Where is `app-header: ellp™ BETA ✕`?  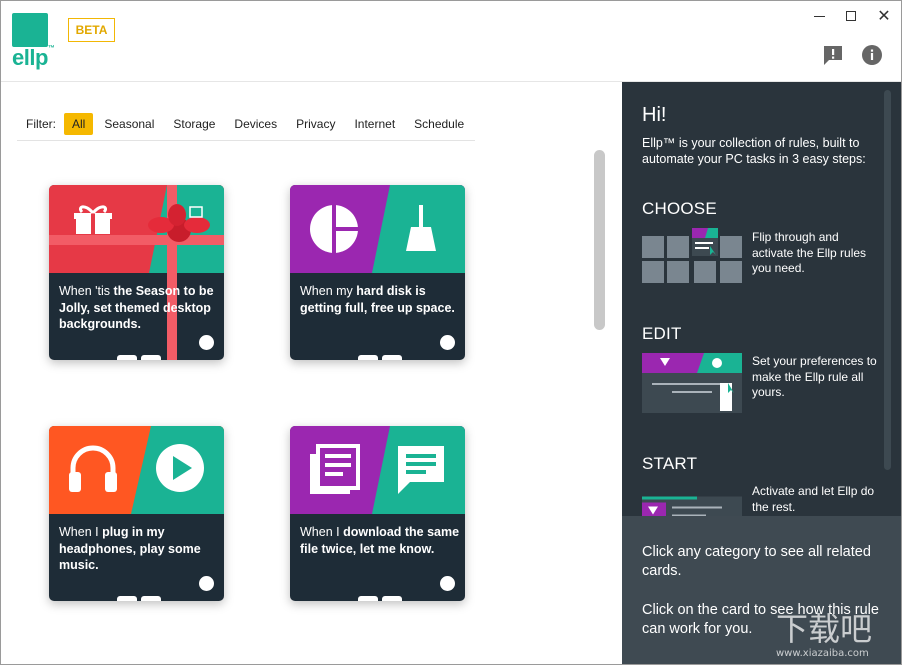 app-header: ellp™ BETA ✕ is located at coordinates (451, 41).